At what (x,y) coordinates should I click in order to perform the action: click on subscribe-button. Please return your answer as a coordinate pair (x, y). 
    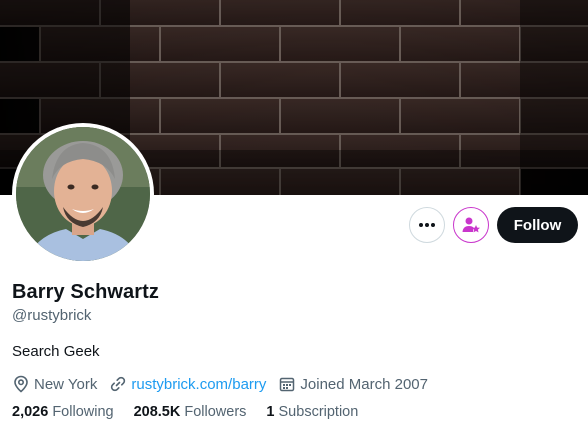
    Looking at the image, I should click on (471, 225).